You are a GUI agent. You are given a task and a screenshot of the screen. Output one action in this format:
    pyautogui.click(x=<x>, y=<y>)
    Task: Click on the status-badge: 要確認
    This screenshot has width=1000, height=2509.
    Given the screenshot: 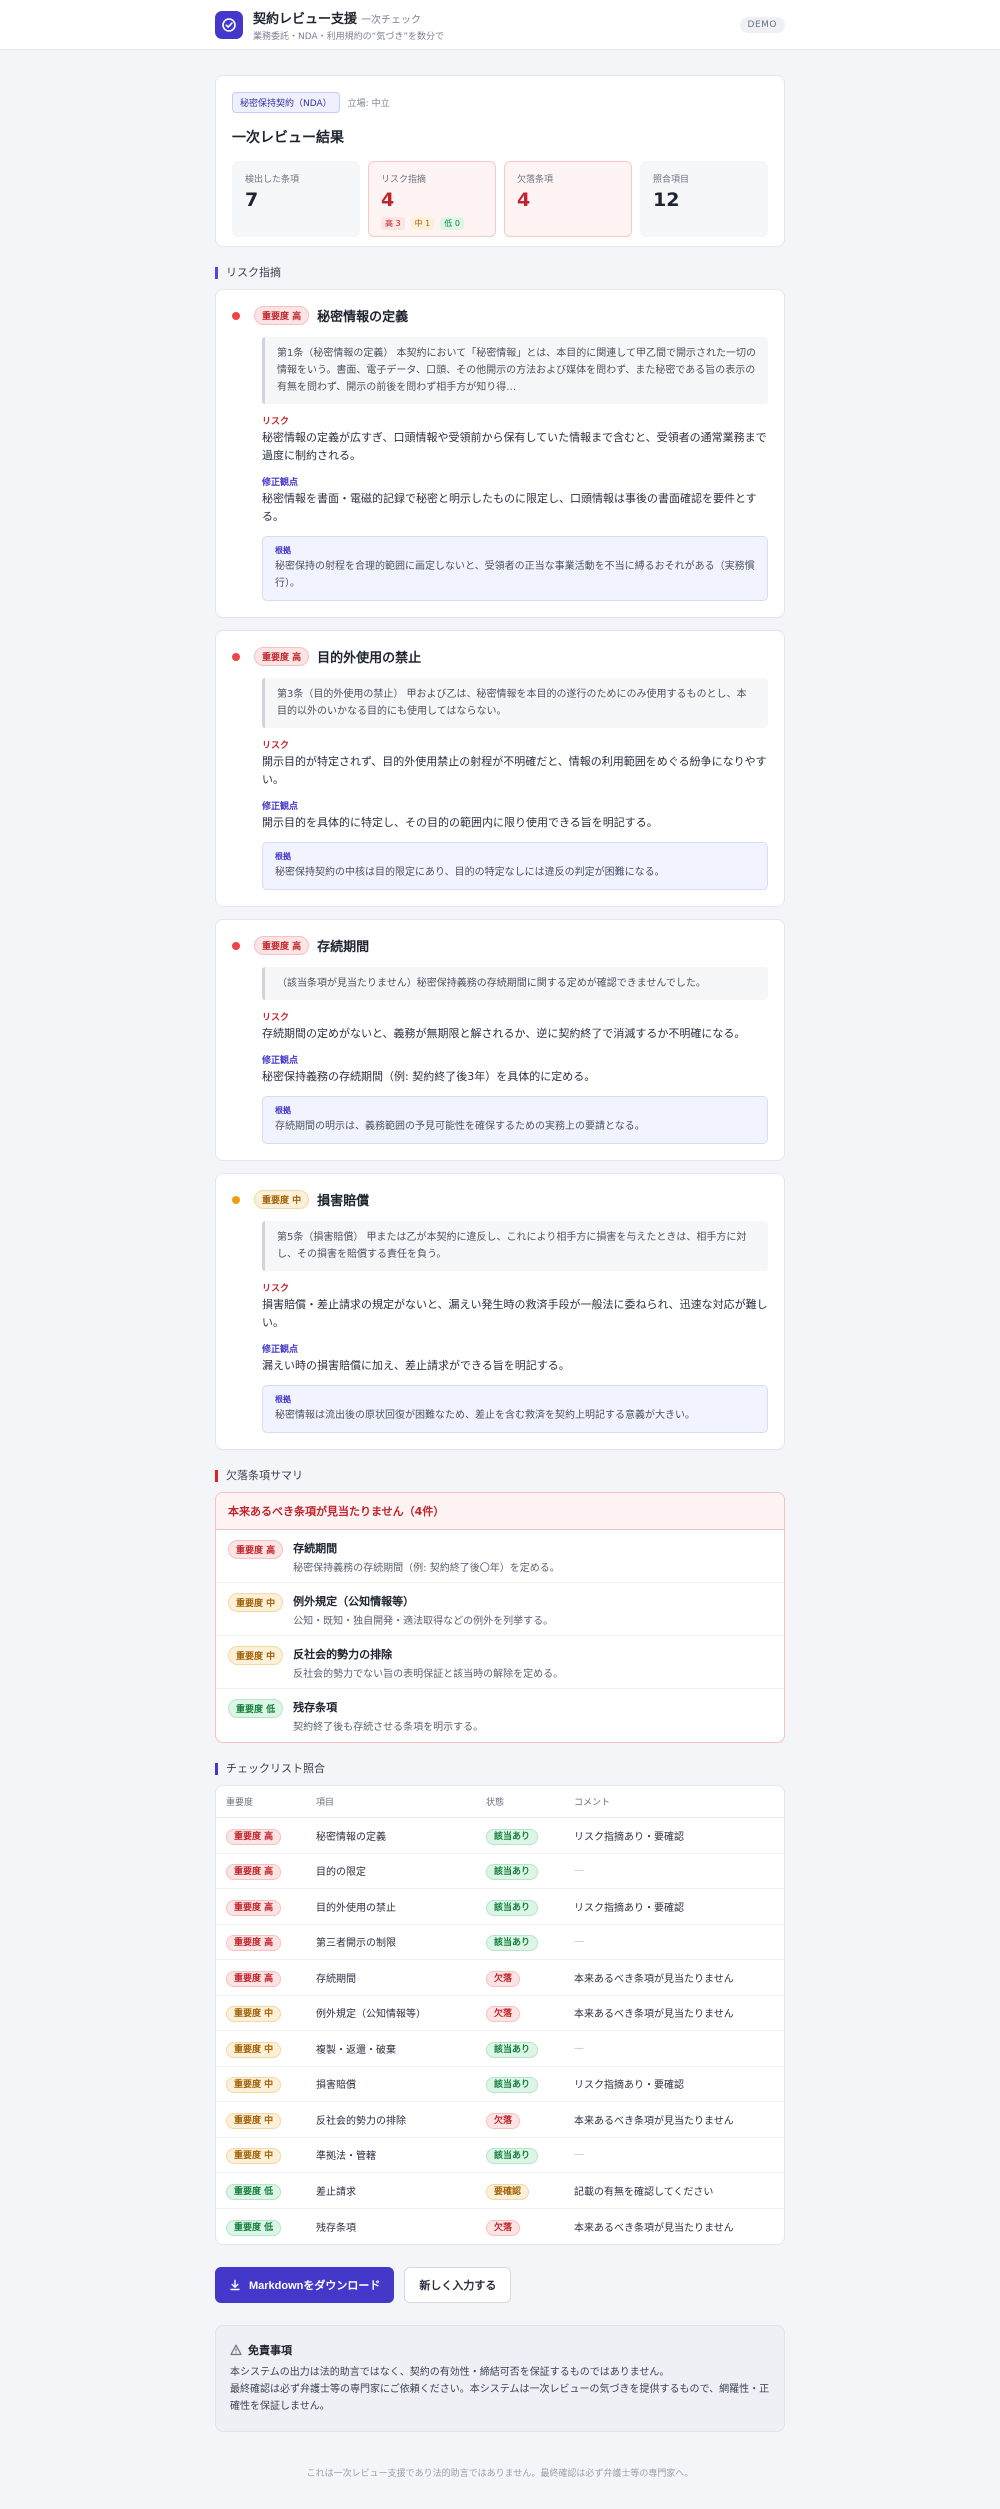 What is the action you would take?
    pyautogui.click(x=508, y=2191)
    